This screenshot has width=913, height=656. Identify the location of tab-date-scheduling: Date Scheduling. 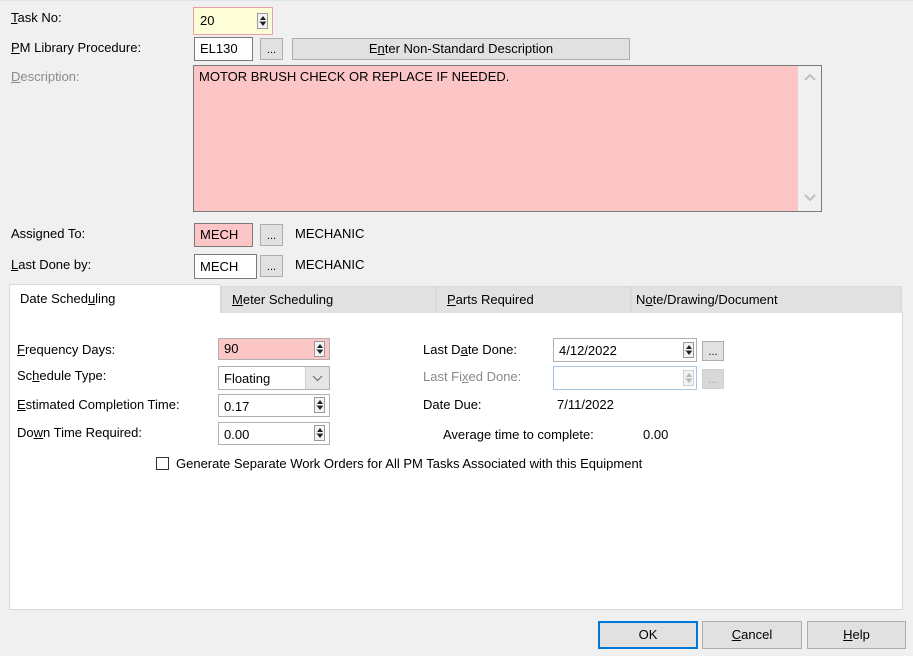
(115, 298).